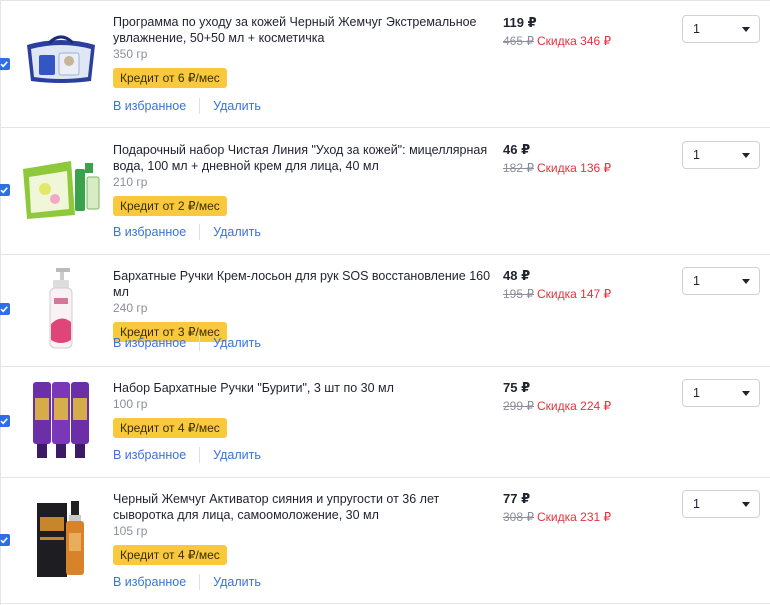 The image size is (770, 605). Describe the element at coordinates (517, 498) in the screenshot. I see `current-price: 77 ₽` at that location.